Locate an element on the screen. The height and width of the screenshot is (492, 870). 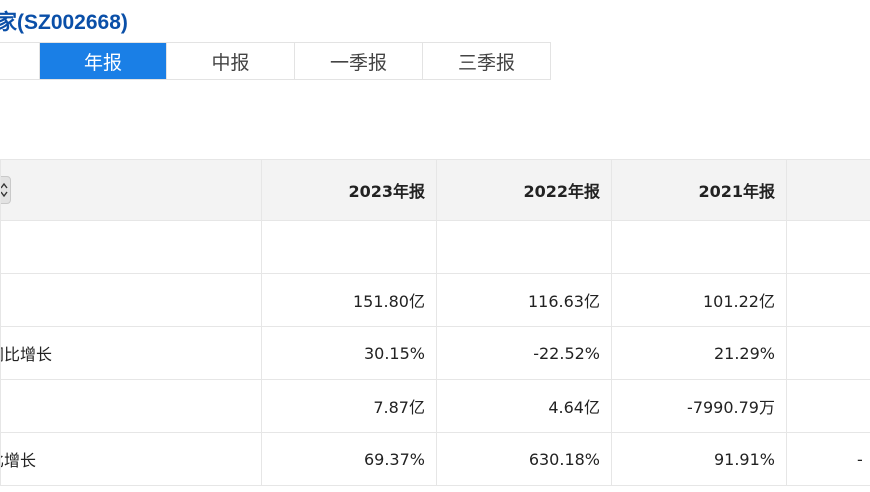
tab-annual: 年报 is located at coordinates (103, 61).